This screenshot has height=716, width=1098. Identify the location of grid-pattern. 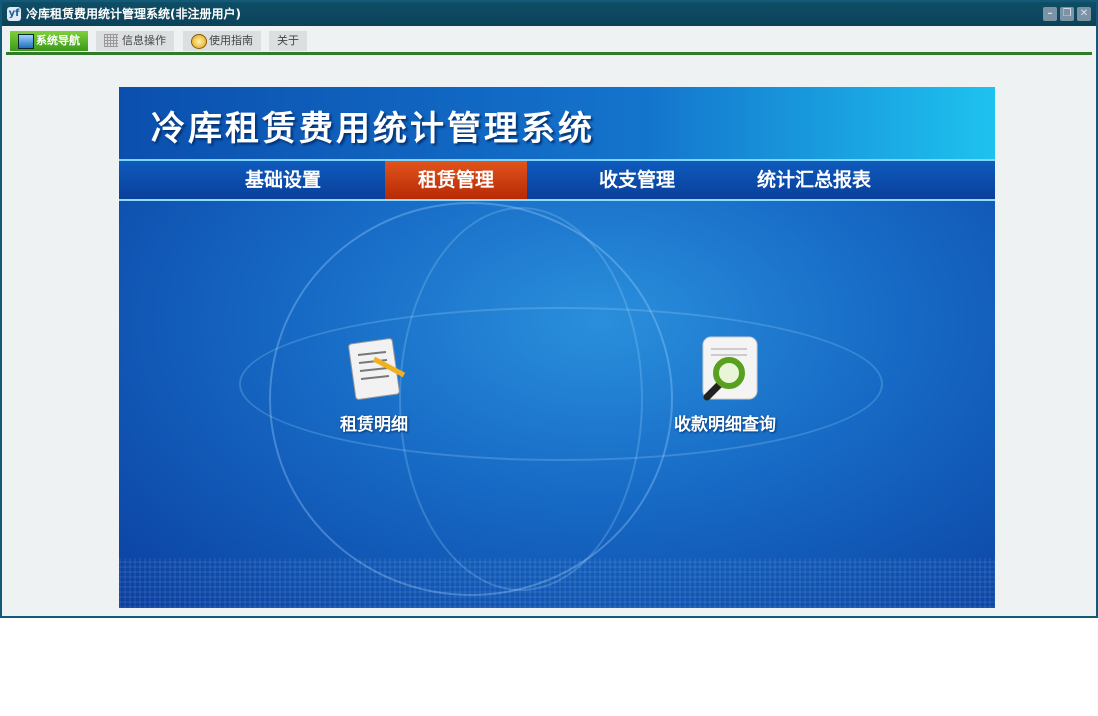
(557, 583).